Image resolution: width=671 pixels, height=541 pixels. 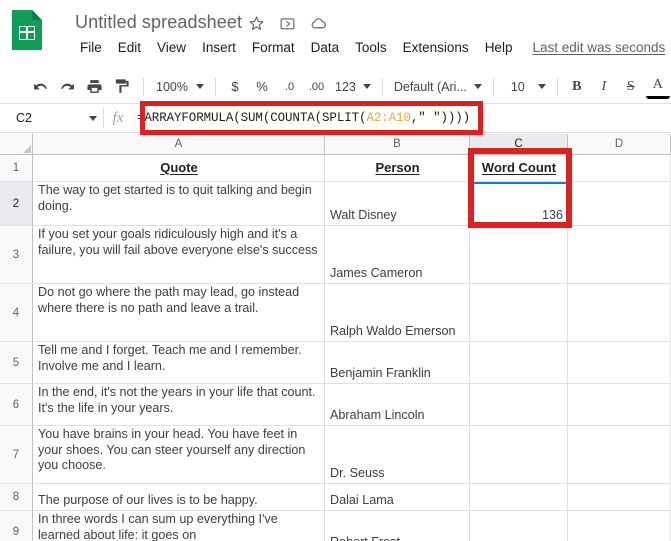 I want to click on row-header-1: 1, so click(x=16, y=168).